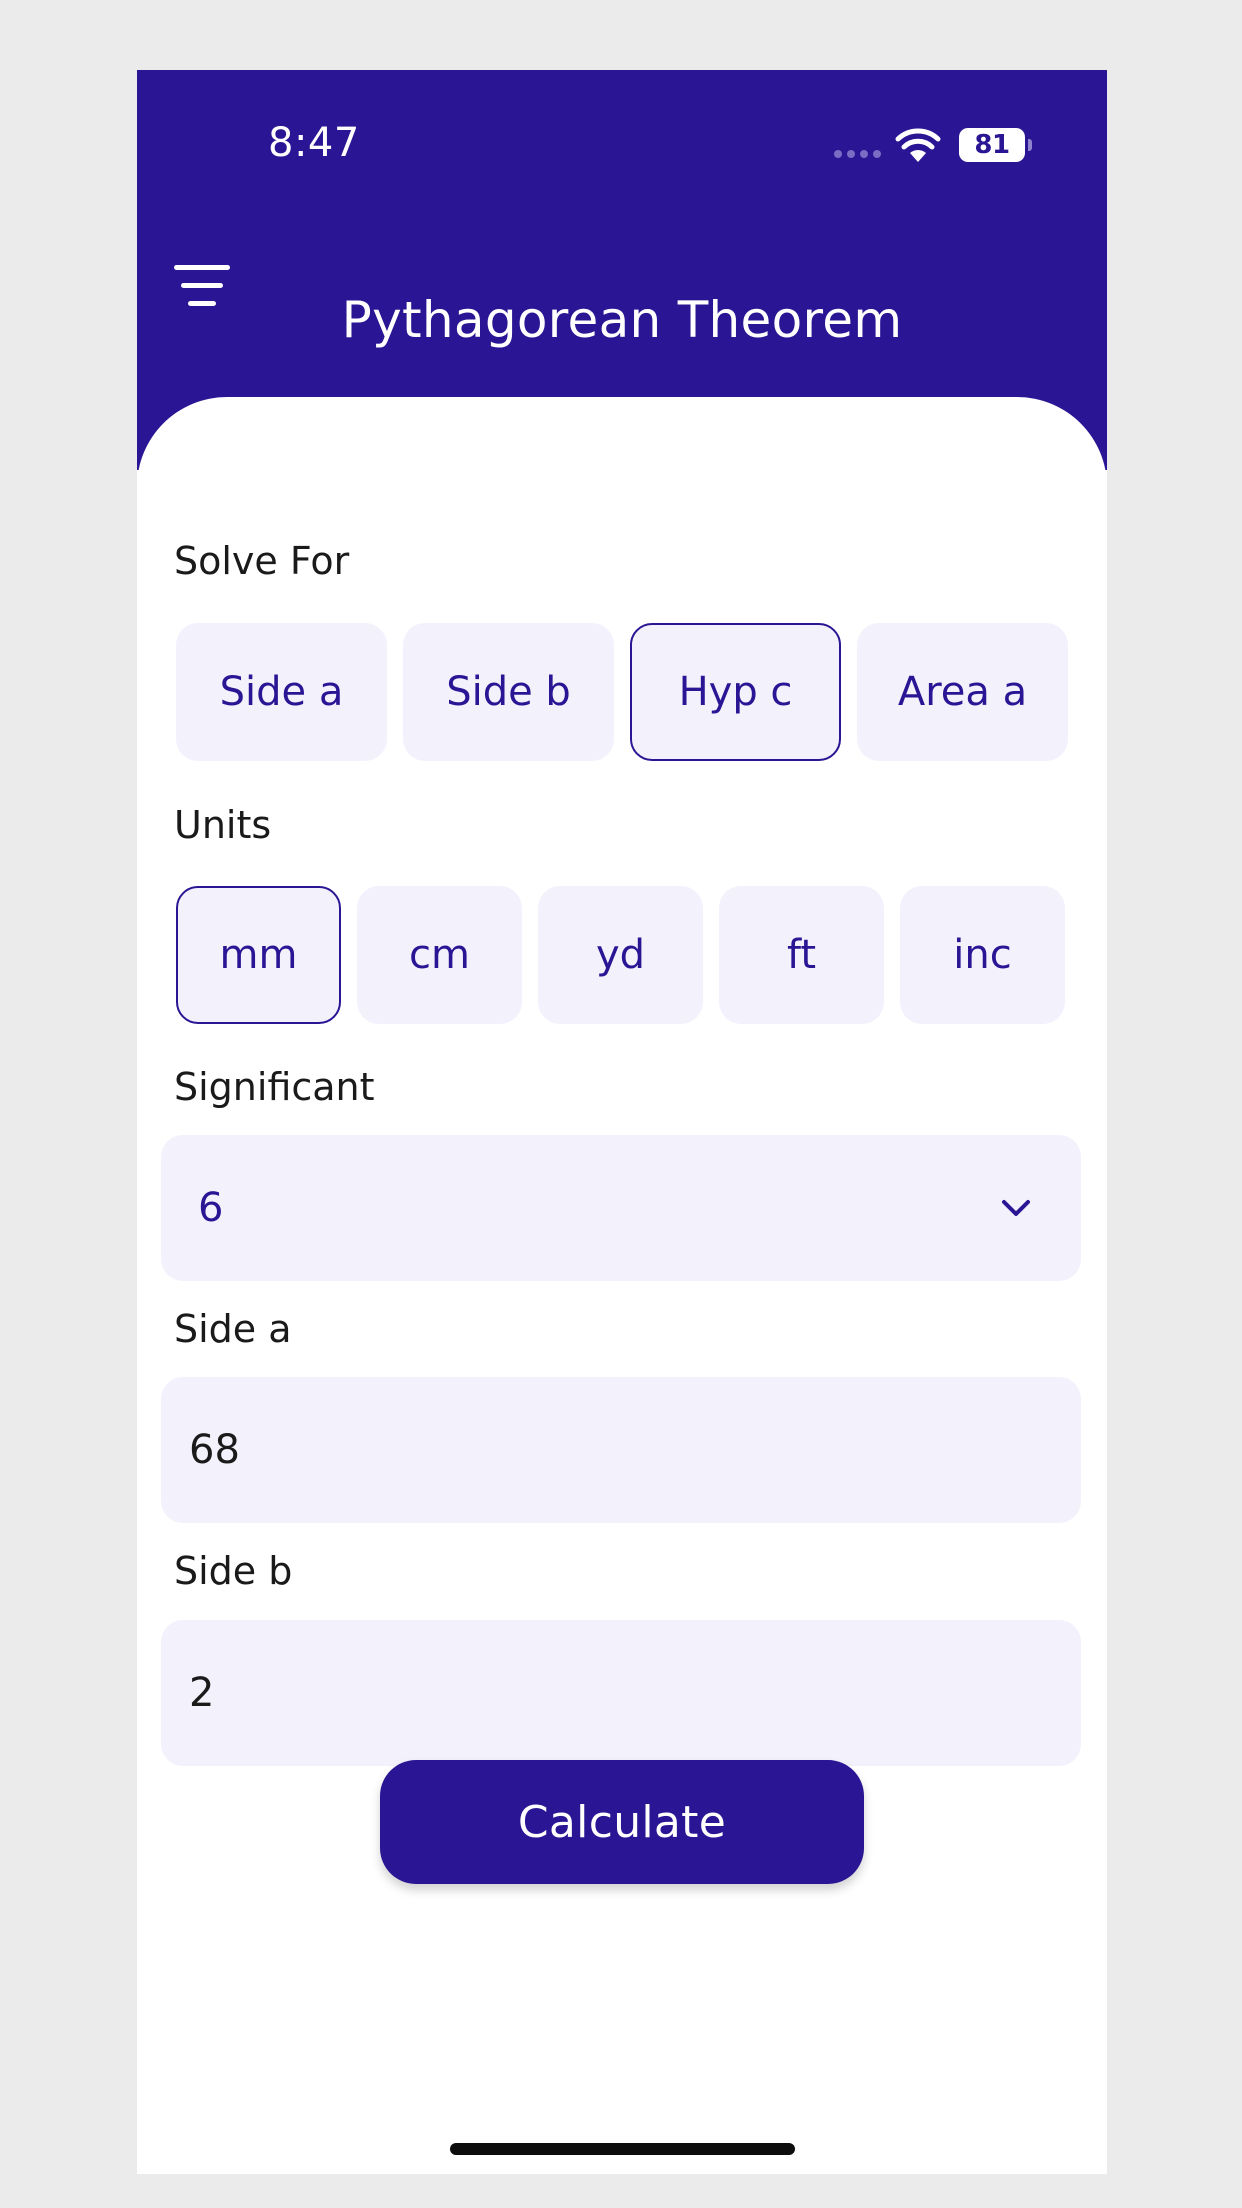 The image size is (1242, 2208). Describe the element at coordinates (214, 1450) in the screenshot. I see `side-a-value: 68` at that location.